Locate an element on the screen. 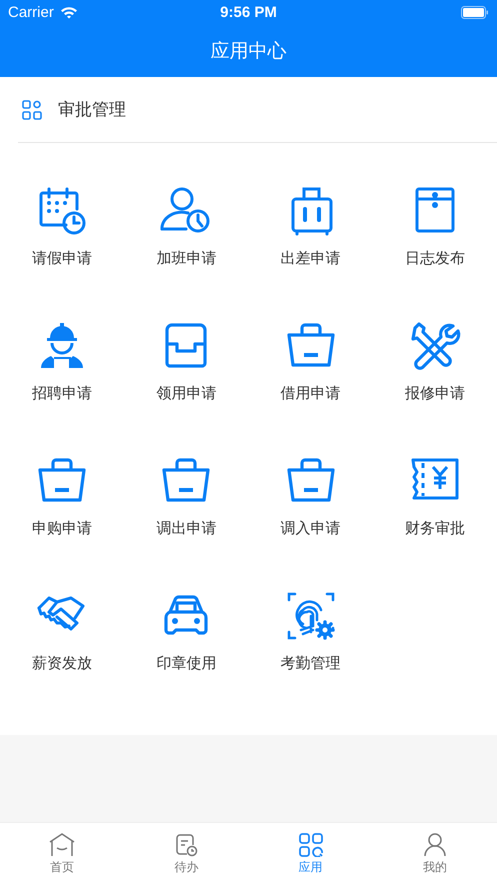 This screenshot has height=883, width=497. app-tile: 申购申请 is located at coordinates (62, 522).